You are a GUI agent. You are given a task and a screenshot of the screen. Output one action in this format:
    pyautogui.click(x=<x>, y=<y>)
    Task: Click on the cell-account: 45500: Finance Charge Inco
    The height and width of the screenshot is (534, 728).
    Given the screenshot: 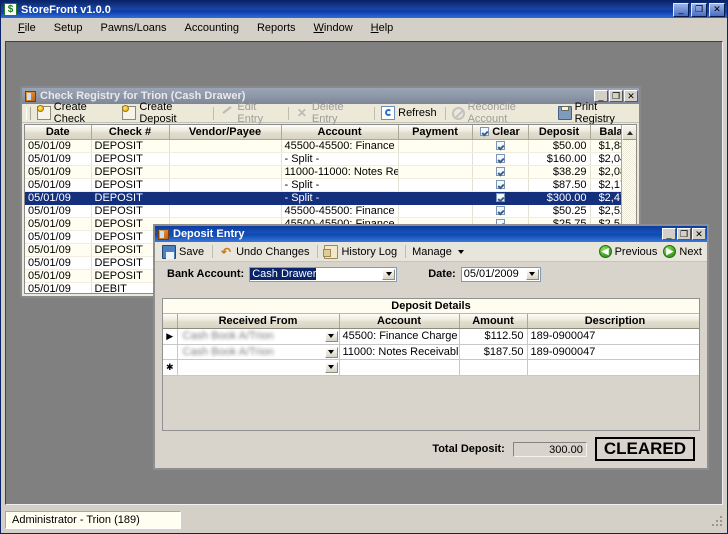 What is the action you would take?
    pyautogui.click(x=399, y=336)
    